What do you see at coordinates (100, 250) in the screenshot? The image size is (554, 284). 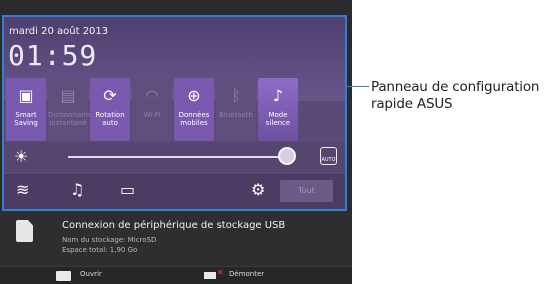 I see `storage-total: Espace total: 1,90 Go` at bounding box center [100, 250].